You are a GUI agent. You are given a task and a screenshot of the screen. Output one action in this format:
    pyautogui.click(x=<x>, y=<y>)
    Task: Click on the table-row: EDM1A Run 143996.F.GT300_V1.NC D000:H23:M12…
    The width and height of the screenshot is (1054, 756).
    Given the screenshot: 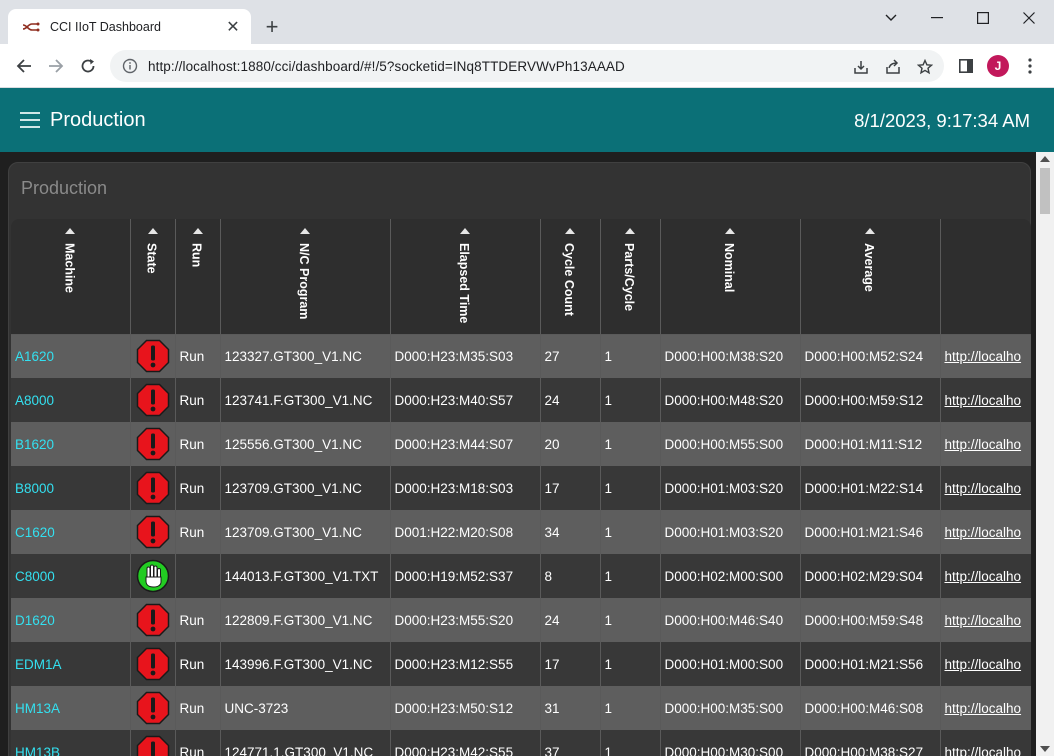 What is the action you would take?
    pyautogui.click(x=521, y=664)
    